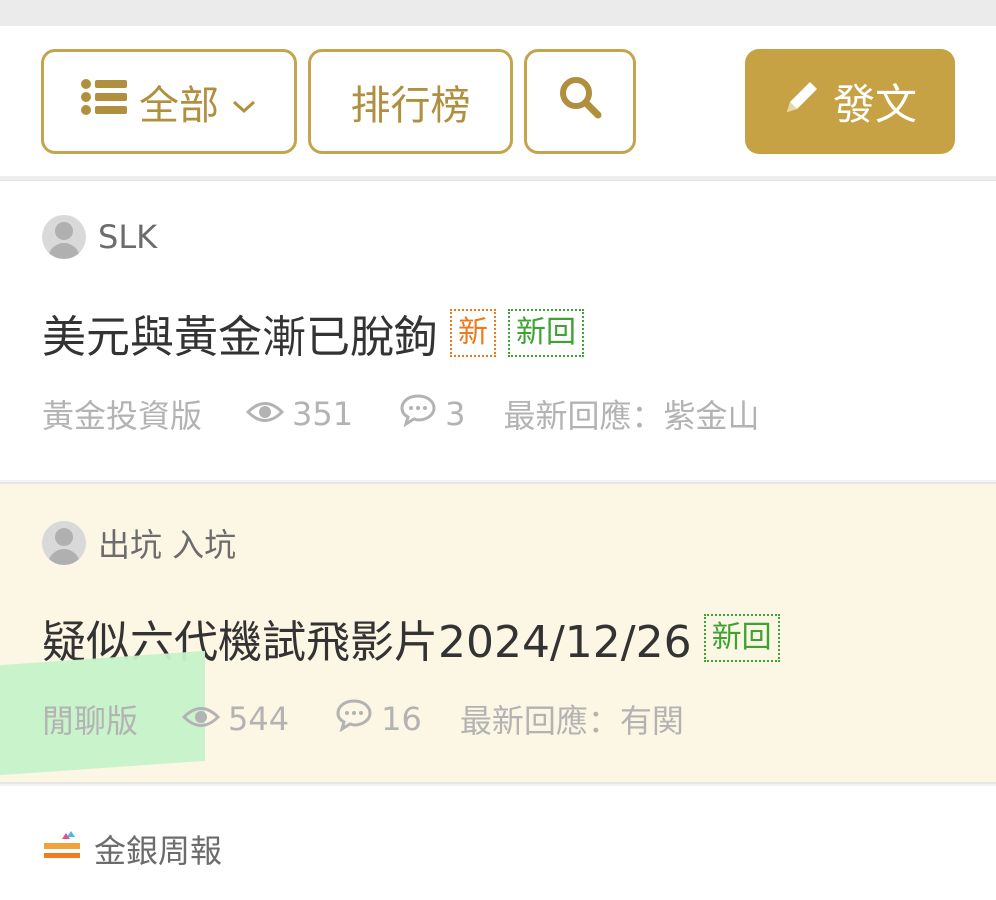  I want to click on post-title: 美元與黃金漸已脫鉤 新 新回, so click(313, 333).